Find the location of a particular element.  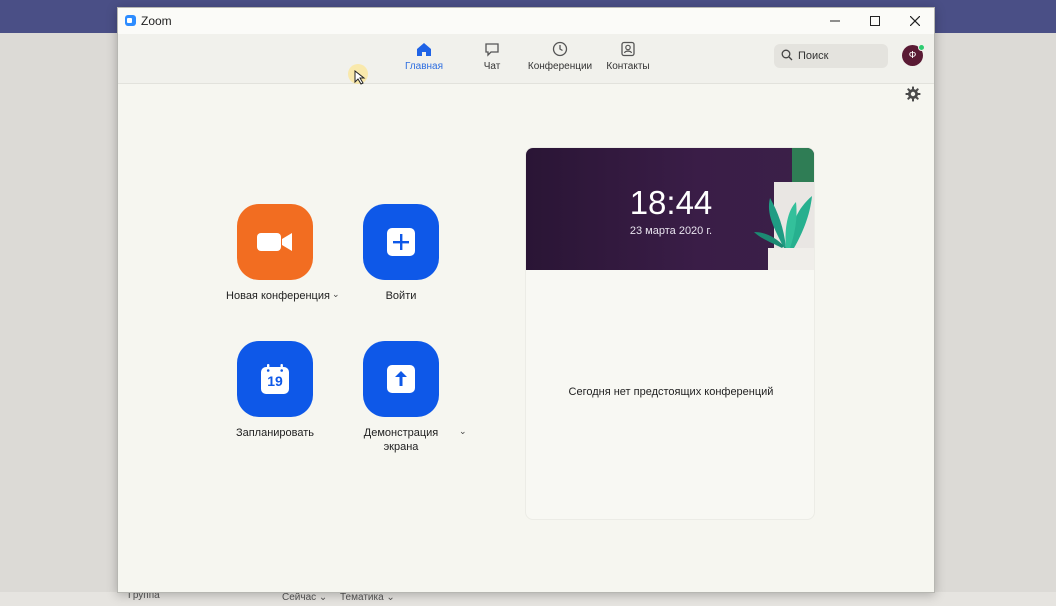

window-title: Zoom is located at coordinates (156, 21).